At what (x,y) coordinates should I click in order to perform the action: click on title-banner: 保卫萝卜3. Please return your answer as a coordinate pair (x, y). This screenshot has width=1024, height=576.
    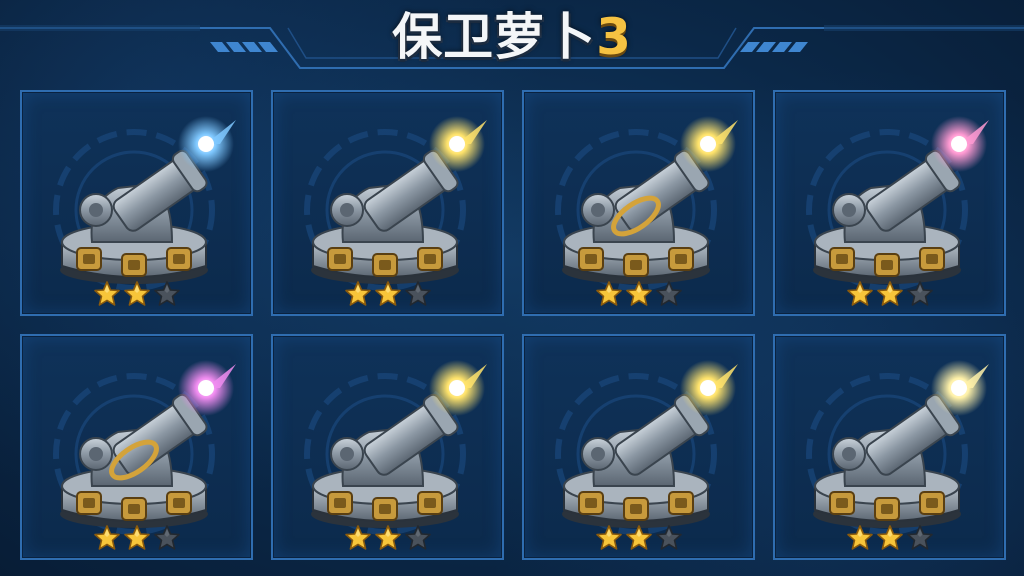
    Looking at the image, I should click on (512, 39).